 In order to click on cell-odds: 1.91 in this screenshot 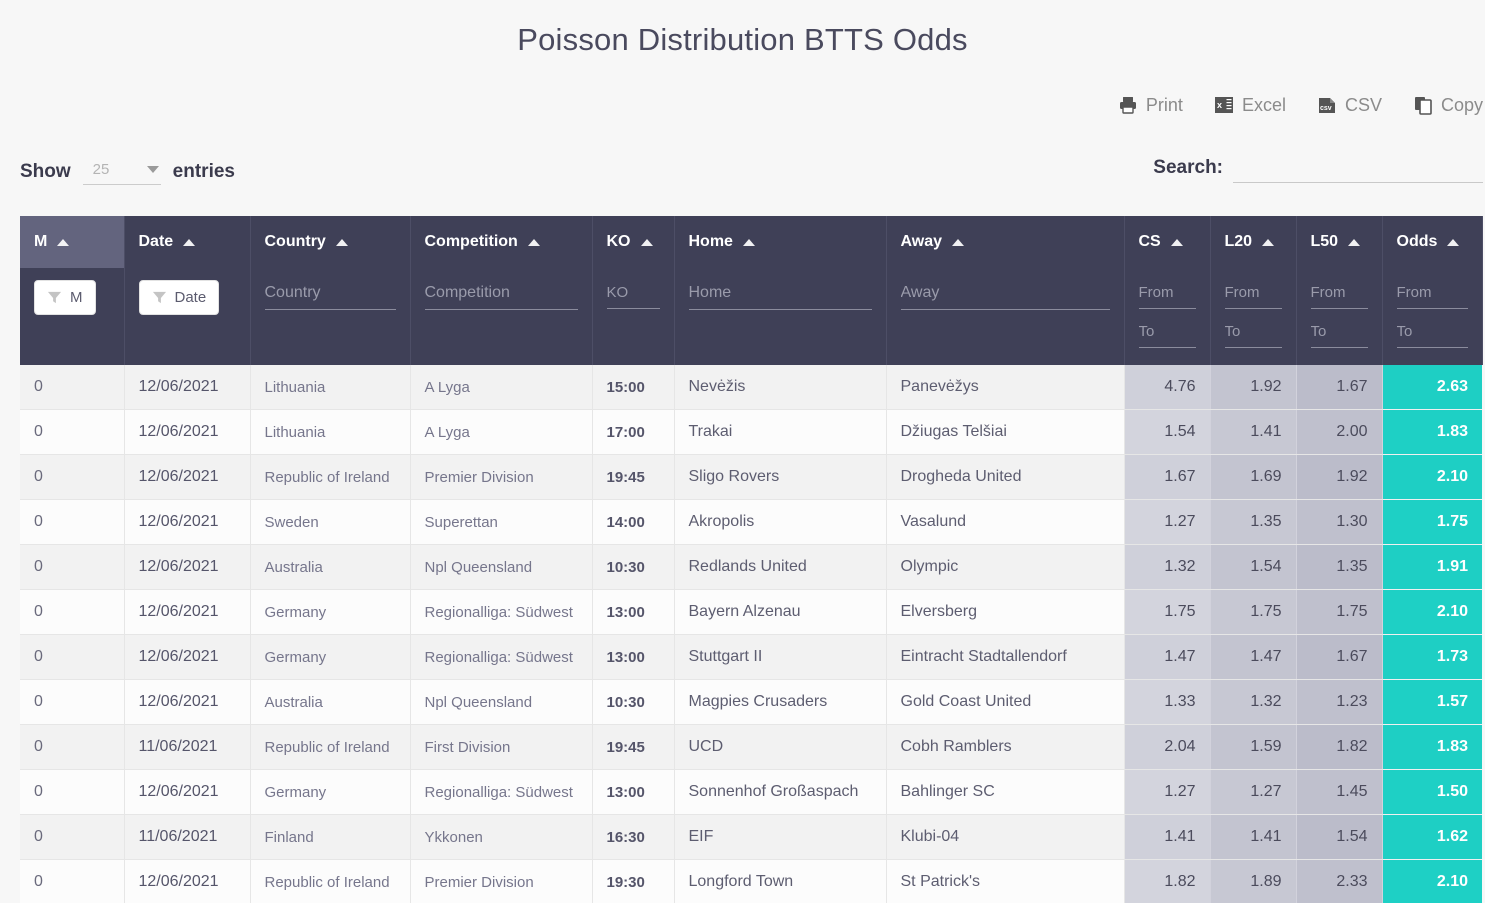, I will do `click(1432, 567)`.